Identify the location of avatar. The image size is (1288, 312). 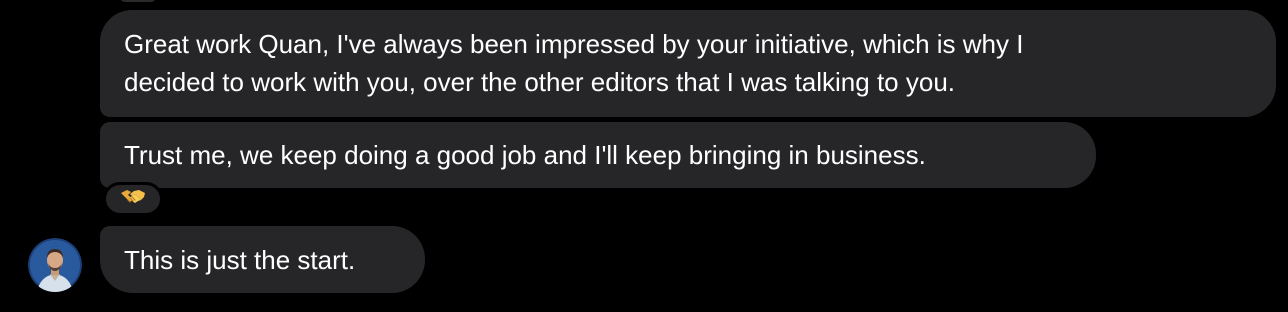
(55, 265).